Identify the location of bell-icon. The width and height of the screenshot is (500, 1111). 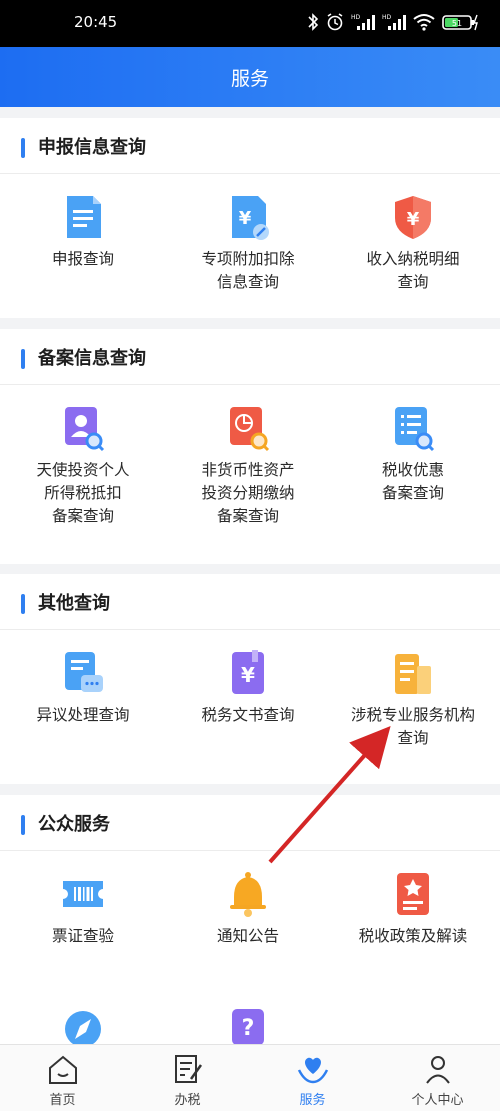
(248, 894).